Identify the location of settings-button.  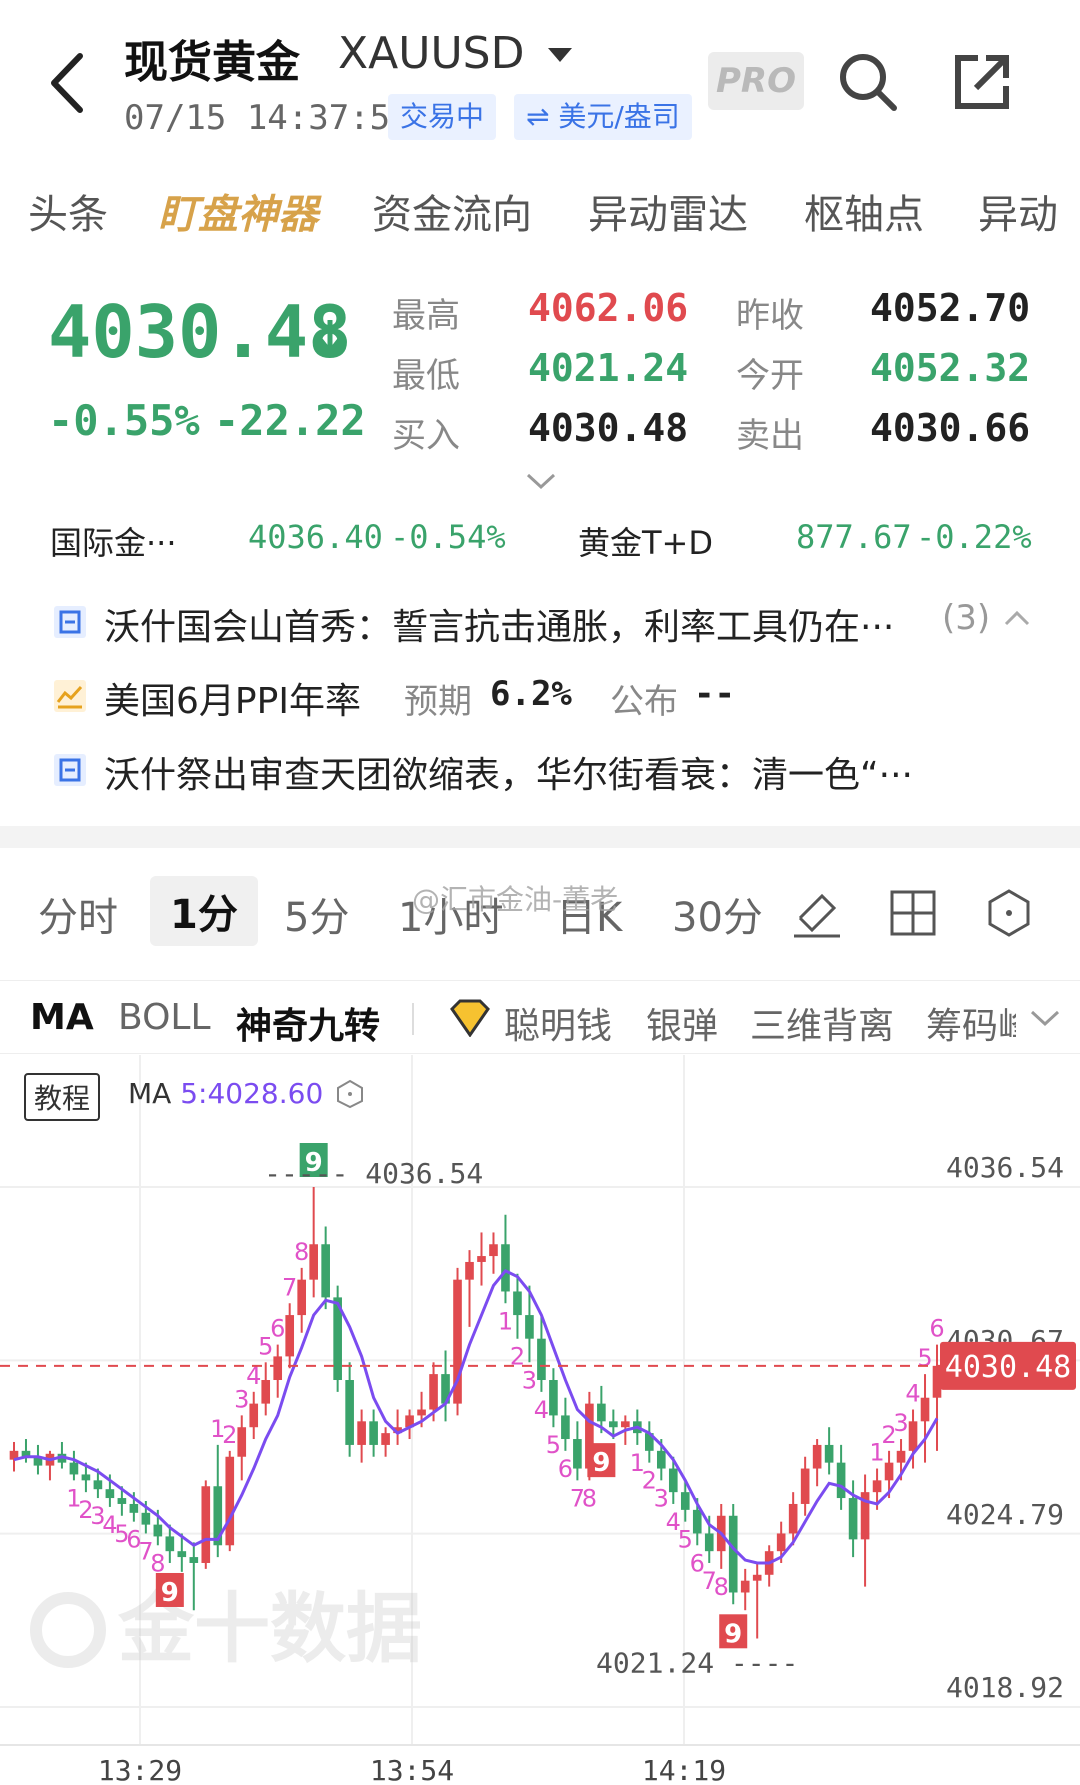
(1009, 913).